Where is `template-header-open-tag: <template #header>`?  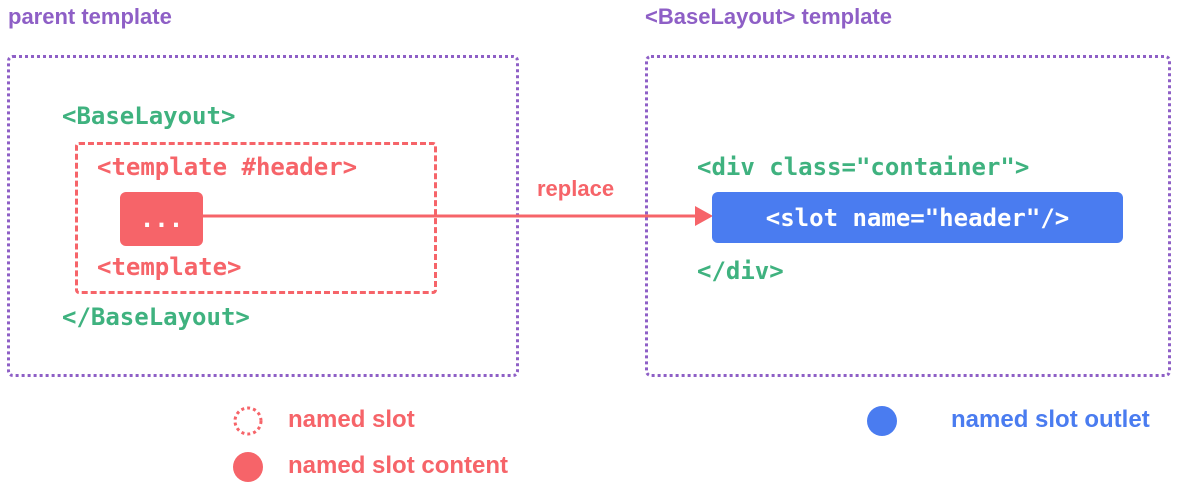 template-header-open-tag: <template #header> is located at coordinates (227, 167).